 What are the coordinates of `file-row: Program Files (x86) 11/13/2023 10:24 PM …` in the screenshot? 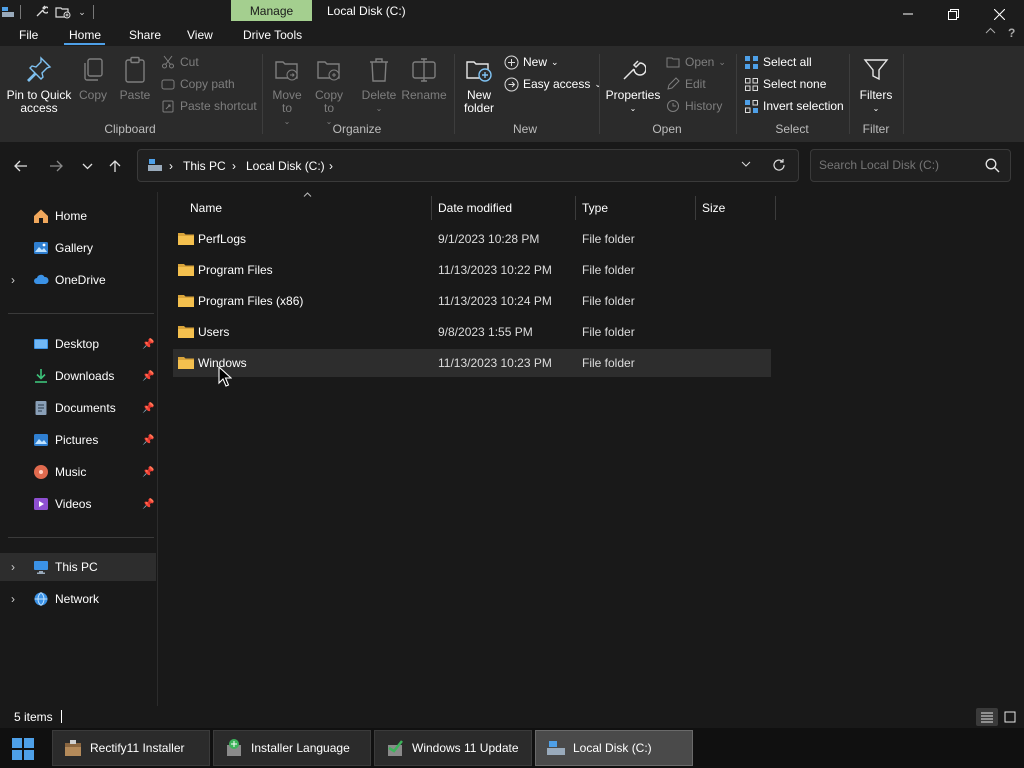 It's located at (472, 301).